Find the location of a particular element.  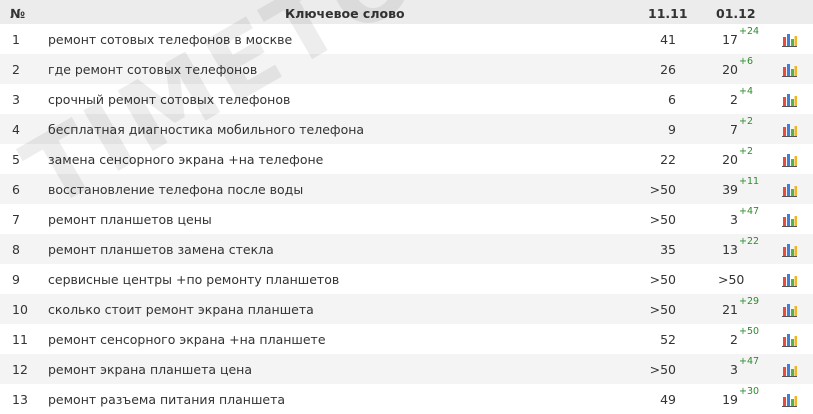

row-position-change: +22 is located at coordinates (749, 241).